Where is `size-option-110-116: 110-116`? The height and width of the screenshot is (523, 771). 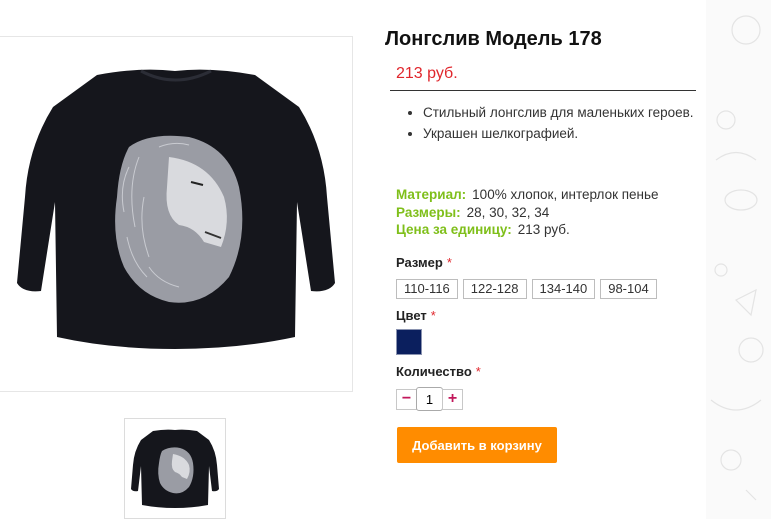
size-option-110-116: 110-116 is located at coordinates (427, 289).